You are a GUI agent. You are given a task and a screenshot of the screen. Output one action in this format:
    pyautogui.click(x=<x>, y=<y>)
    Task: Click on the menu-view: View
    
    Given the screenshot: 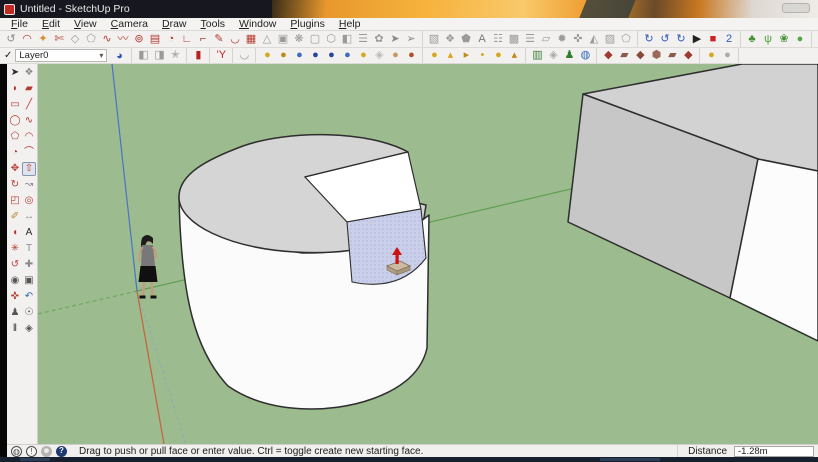 What is the action you would take?
    pyautogui.click(x=85, y=24)
    